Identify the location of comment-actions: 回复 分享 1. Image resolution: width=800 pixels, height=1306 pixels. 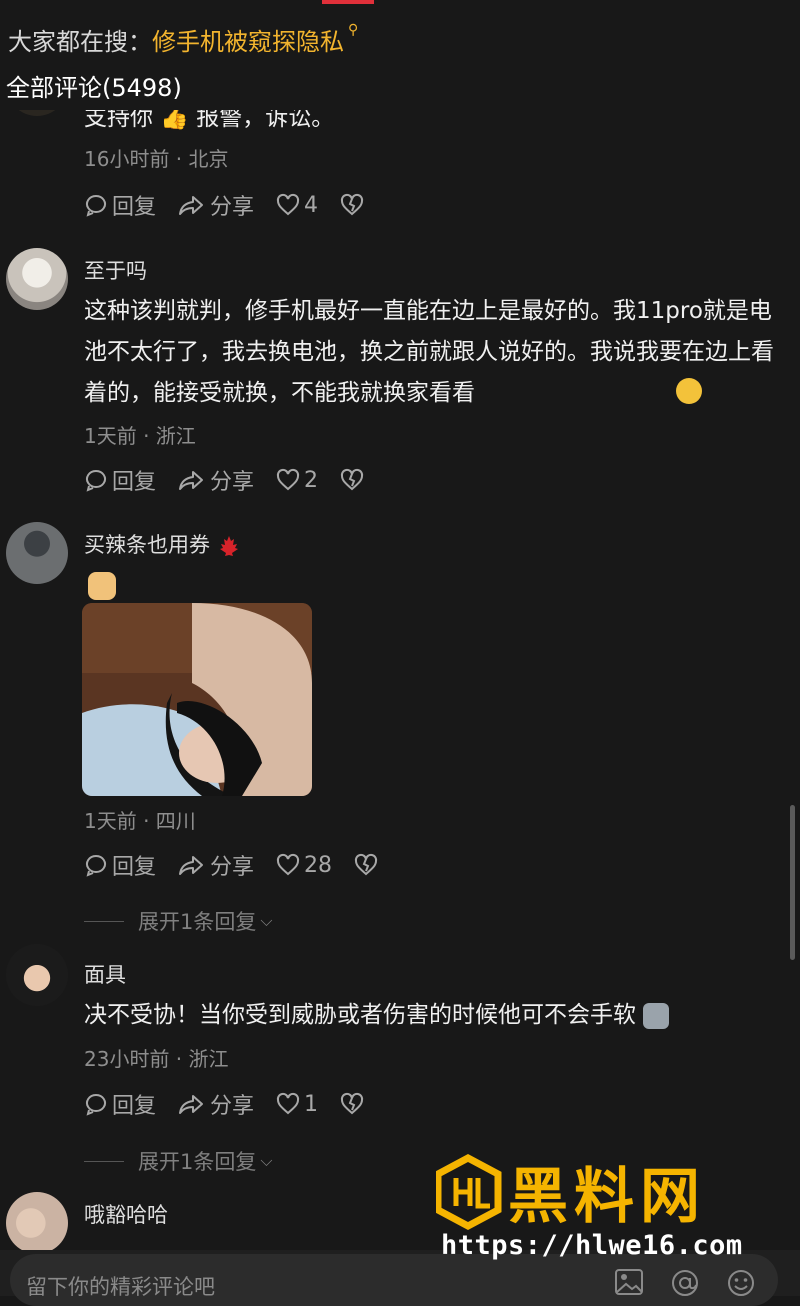
(237, 1104).